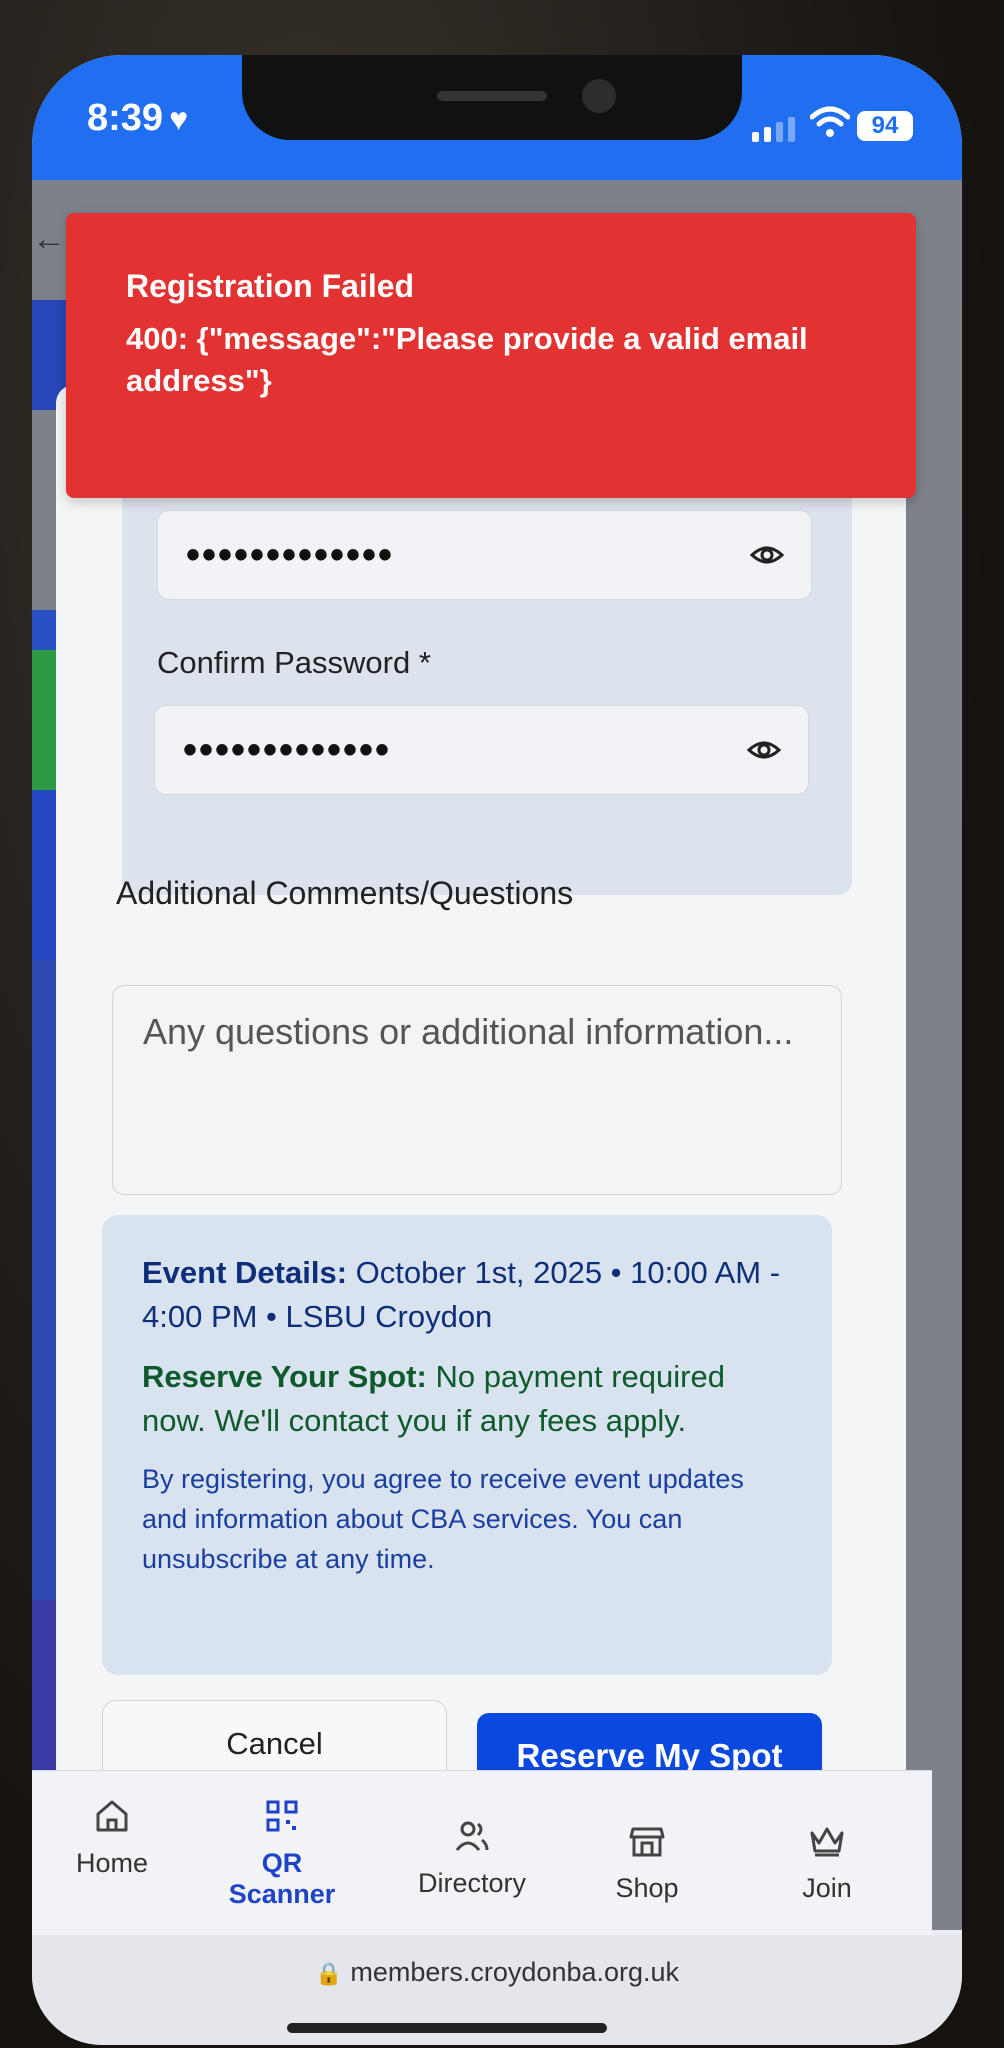  I want to click on notch, so click(492, 97).